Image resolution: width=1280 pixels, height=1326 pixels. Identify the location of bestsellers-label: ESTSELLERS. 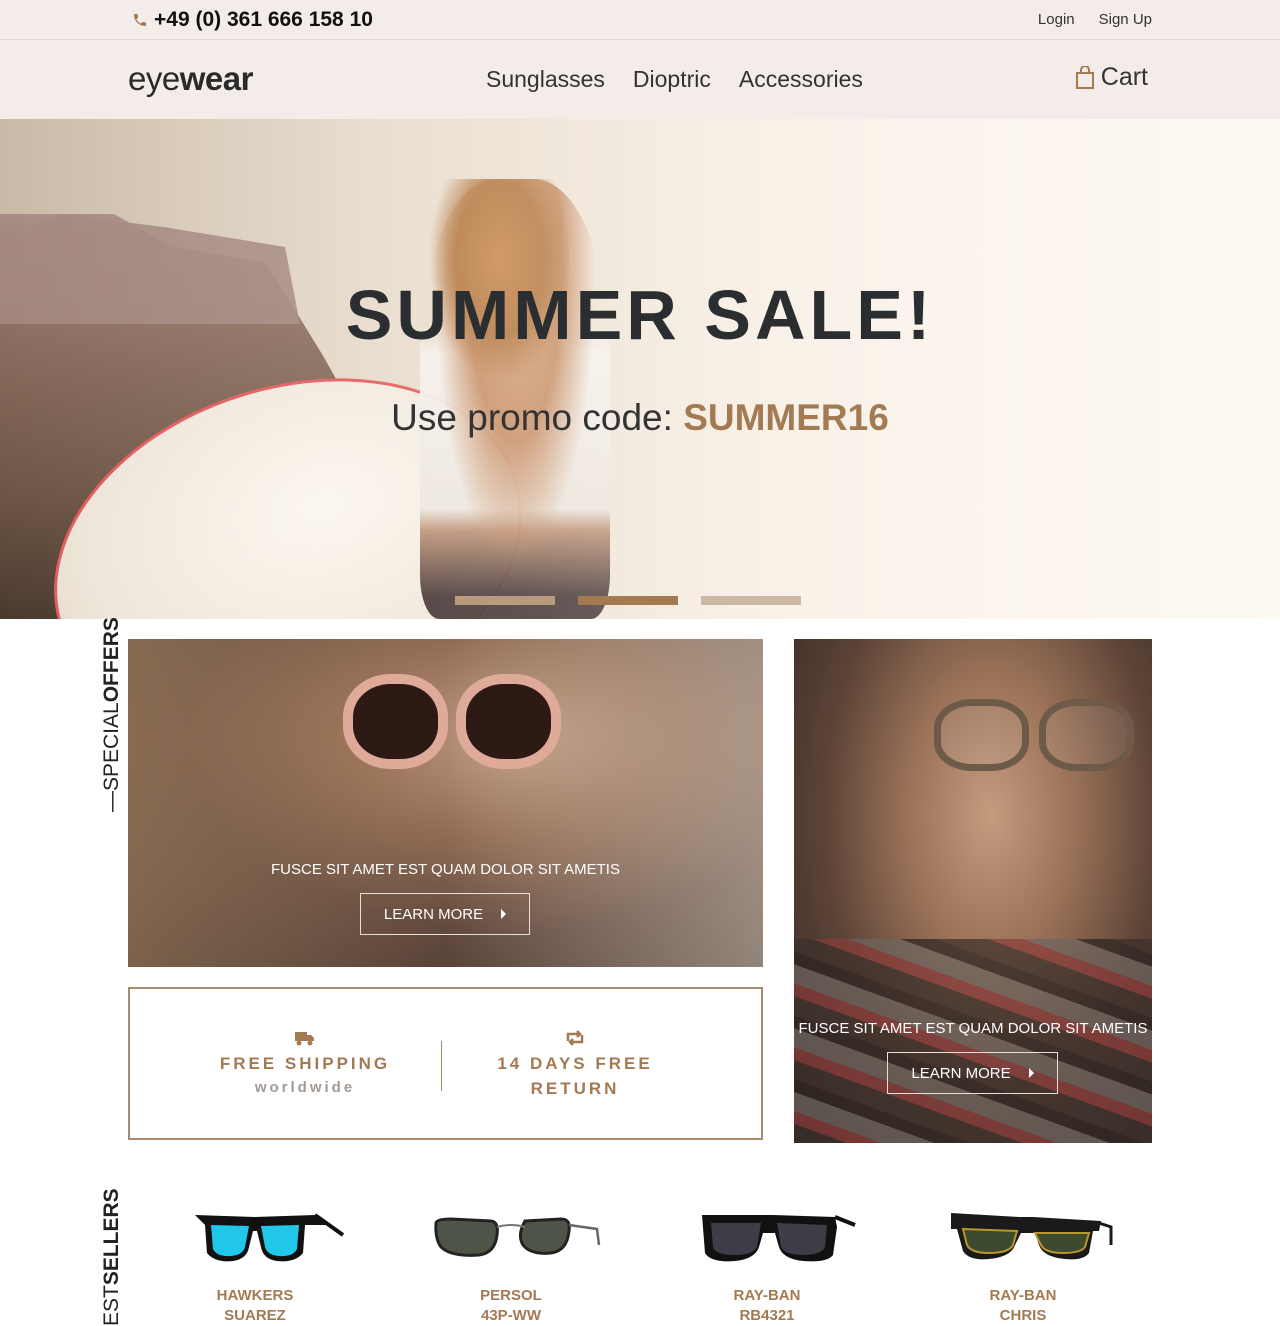
(112, 1257).